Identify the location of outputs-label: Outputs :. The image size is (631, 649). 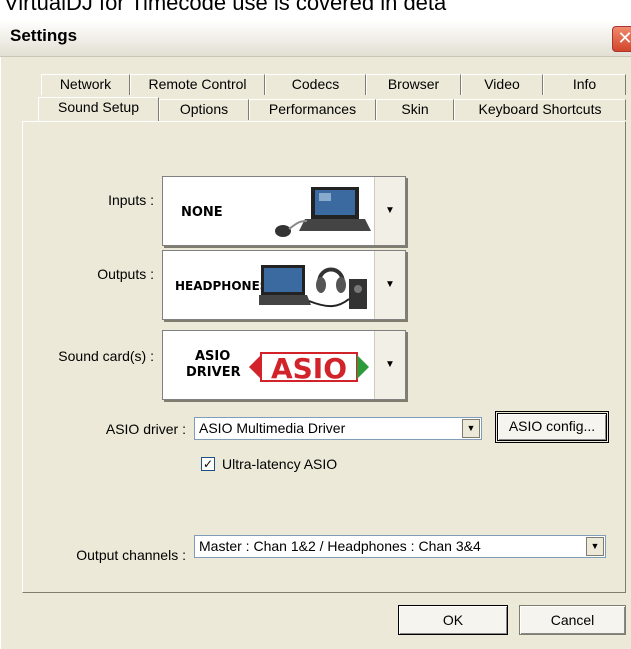
(125, 274).